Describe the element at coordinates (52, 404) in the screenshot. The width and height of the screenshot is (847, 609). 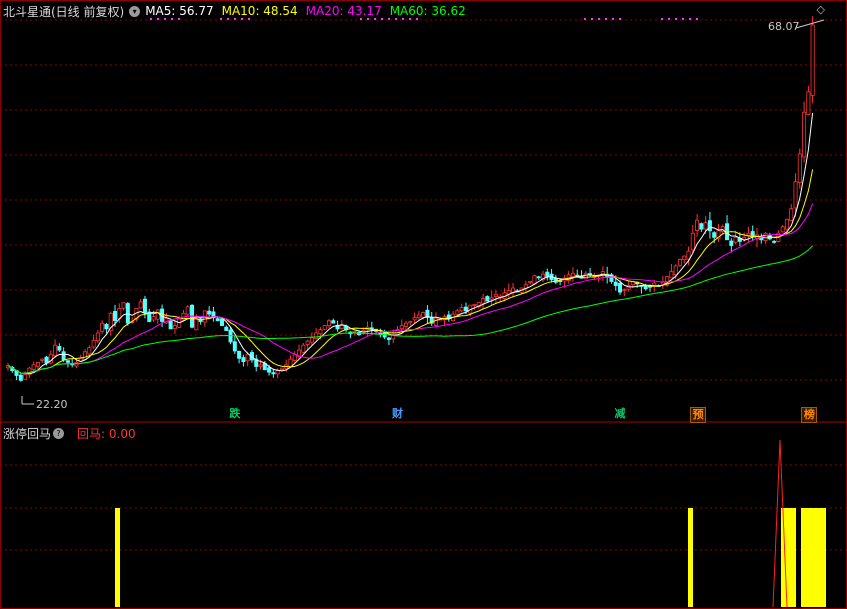
I see `low-price-label: 22.20` at that location.